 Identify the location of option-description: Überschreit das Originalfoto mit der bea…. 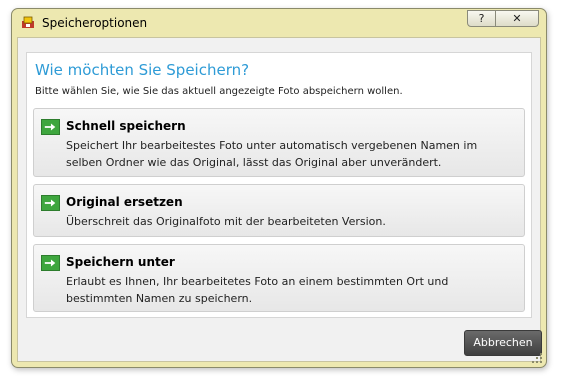
(226, 221).